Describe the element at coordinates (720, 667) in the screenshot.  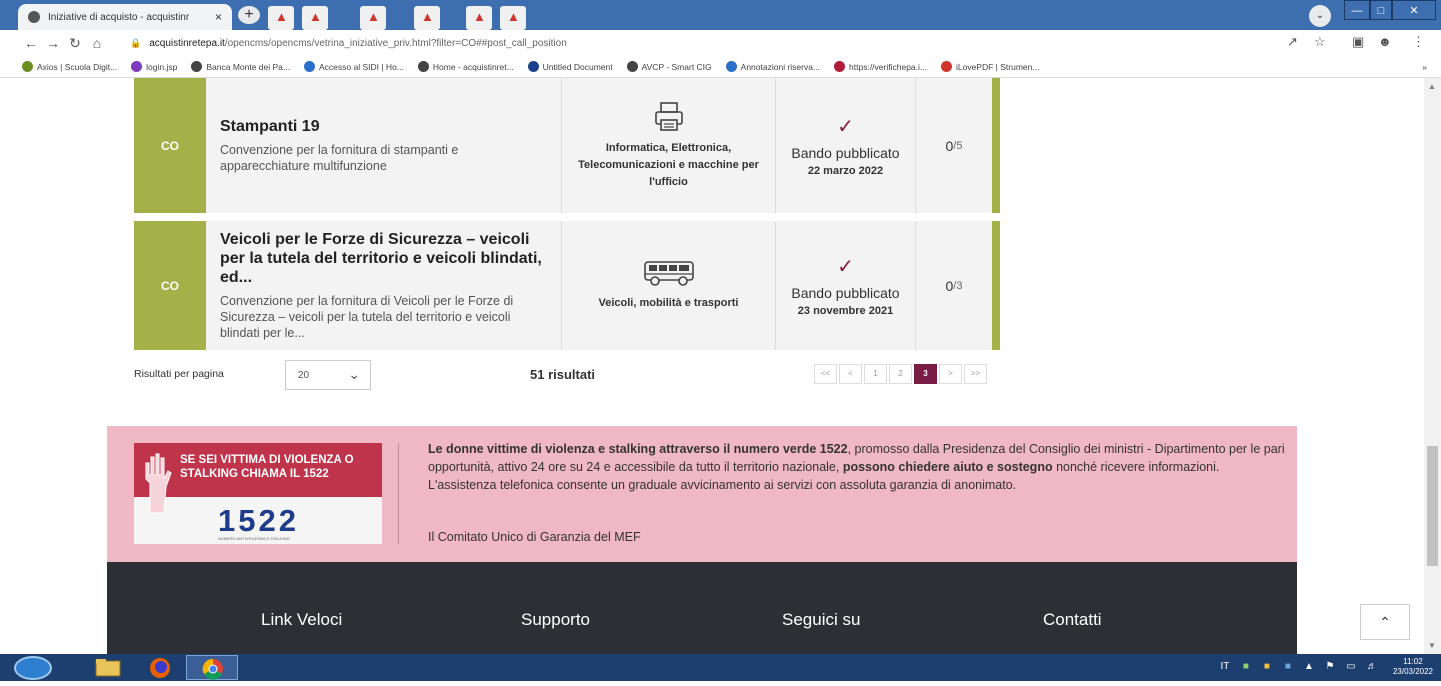
I see `windows-taskbar: IT ■ ■ ■ ▲ ⚑ ▭ ♬ 11:02 23/03/2022` at that location.